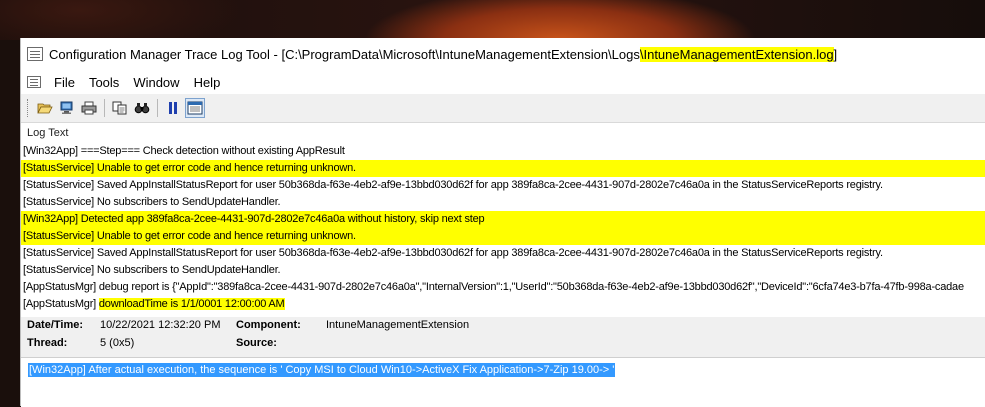  Describe the element at coordinates (268, 325) in the screenshot. I see `component-label: Component:` at that location.